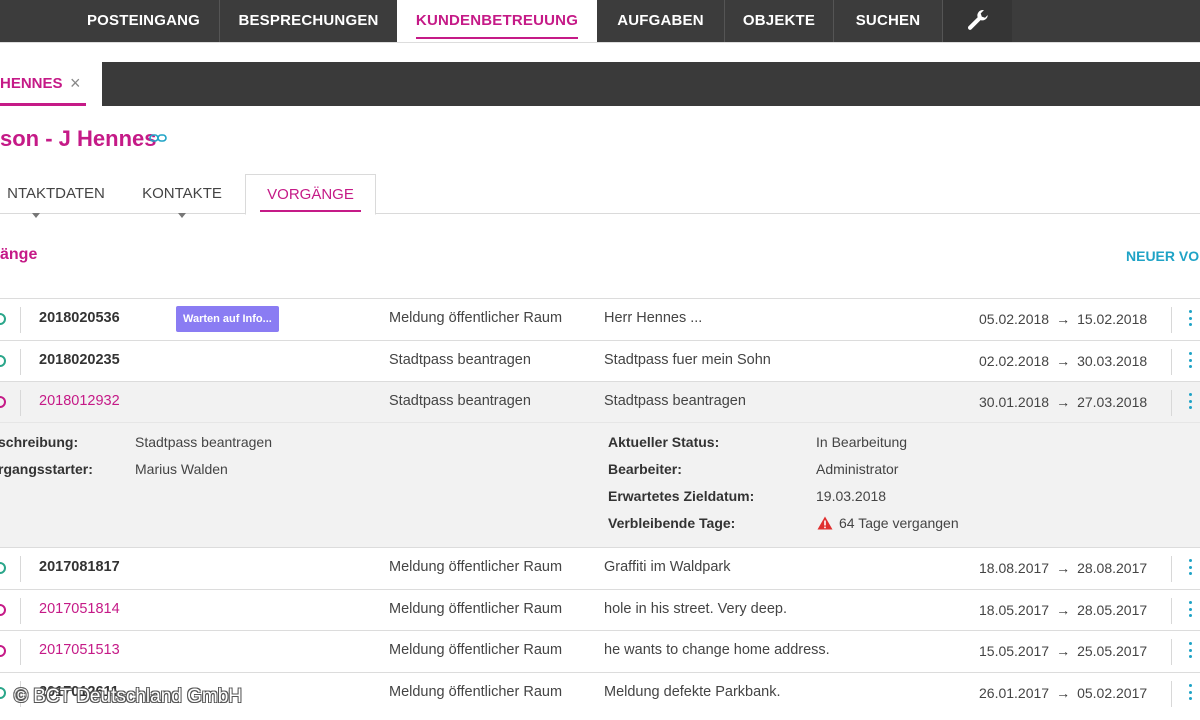 This screenshot has height=720, width=1200. I want to click on case-description: he wants to change home address., so click(717, 650).